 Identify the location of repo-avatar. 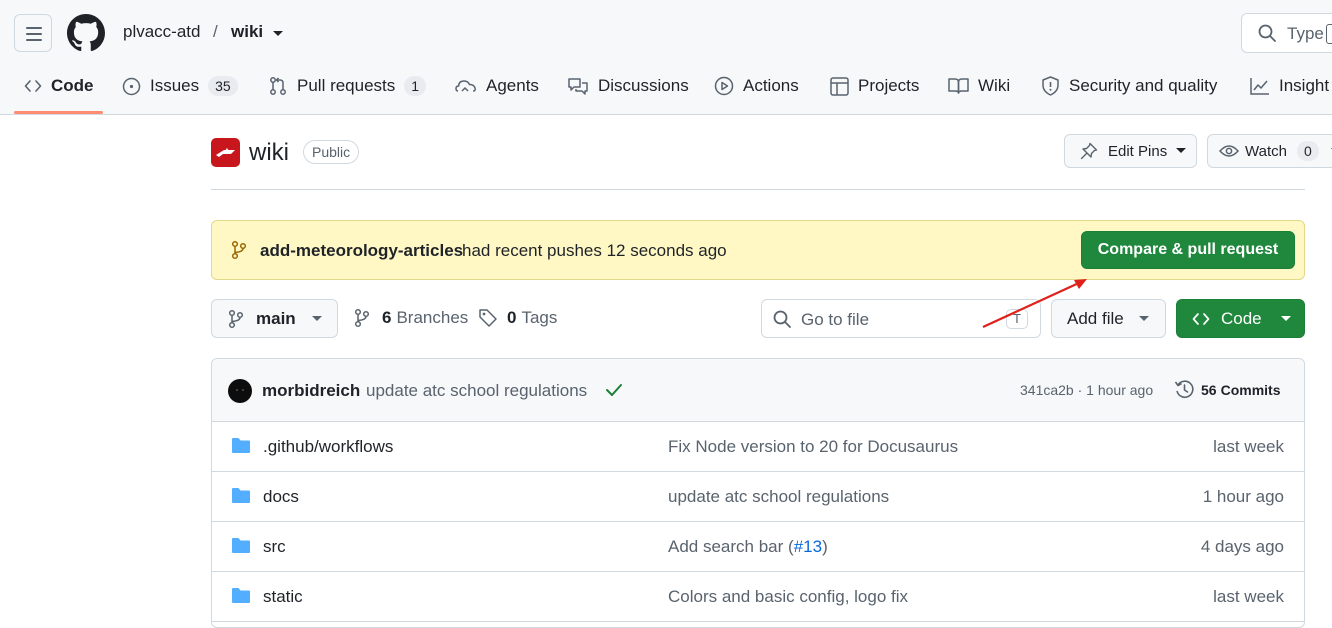
(225, 152).